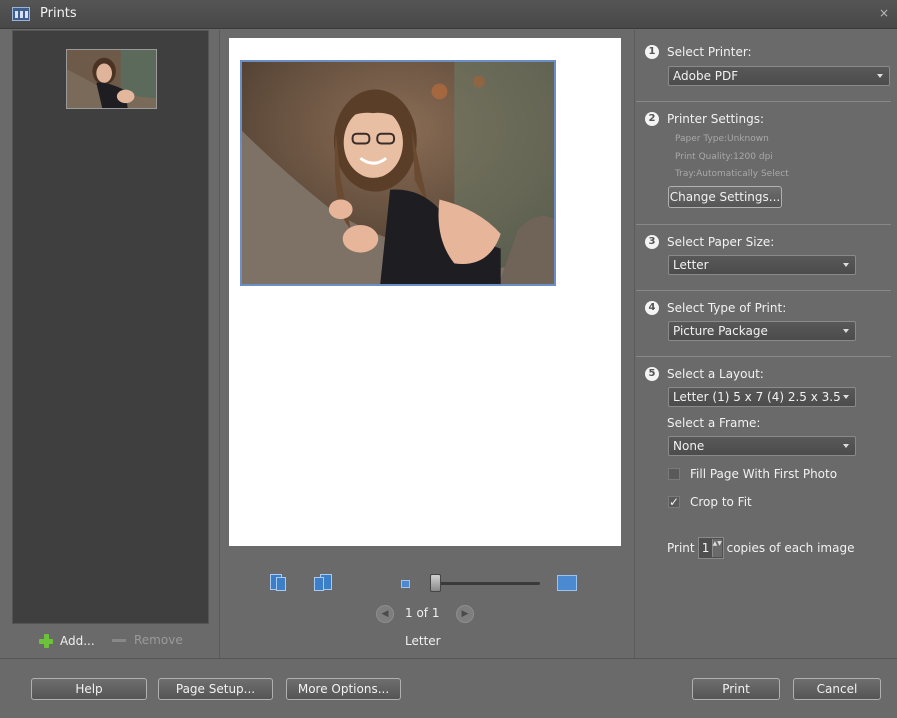 Image resolution: width=897 pixels, height=718 pixels. Describe the element at coordinates (757, 397) in the screenshot. I see `layout-select-value: Letter (1) 5 x 7 (4) 2.5 x 3.5` at that location.